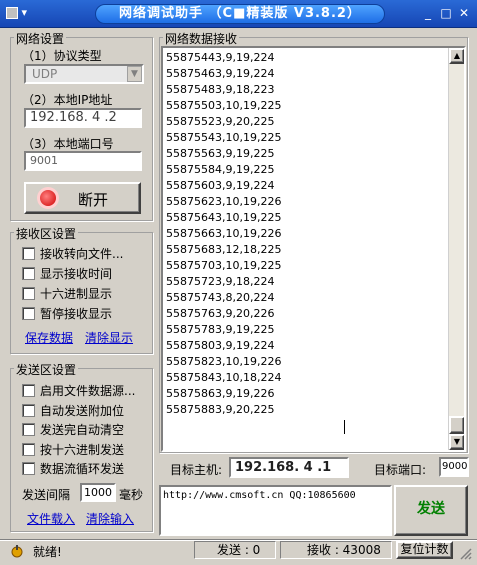  I want to click on recv-line: 55875643,10,19,225, so click(224, 217).